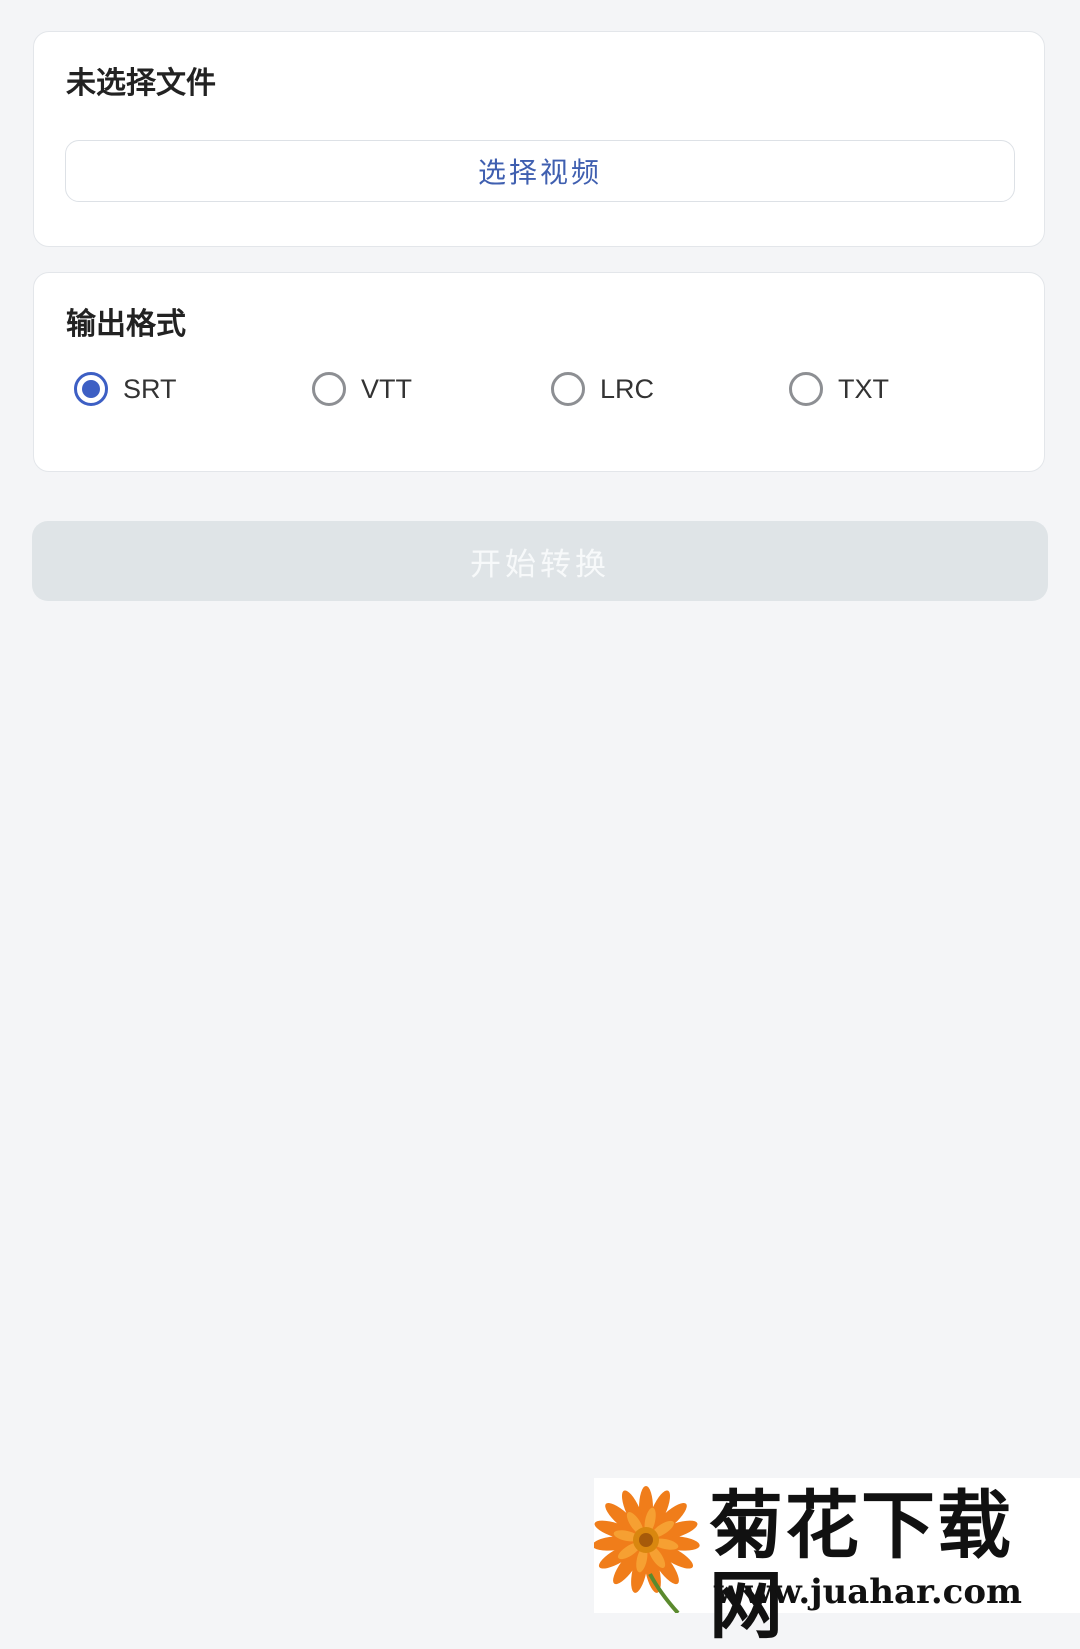 This screenshot has width=1080, height=1649. Describe the element at coordinates (868, 1592) in the screenshot. I see `watermark-url: www.juahar.com` at that location.